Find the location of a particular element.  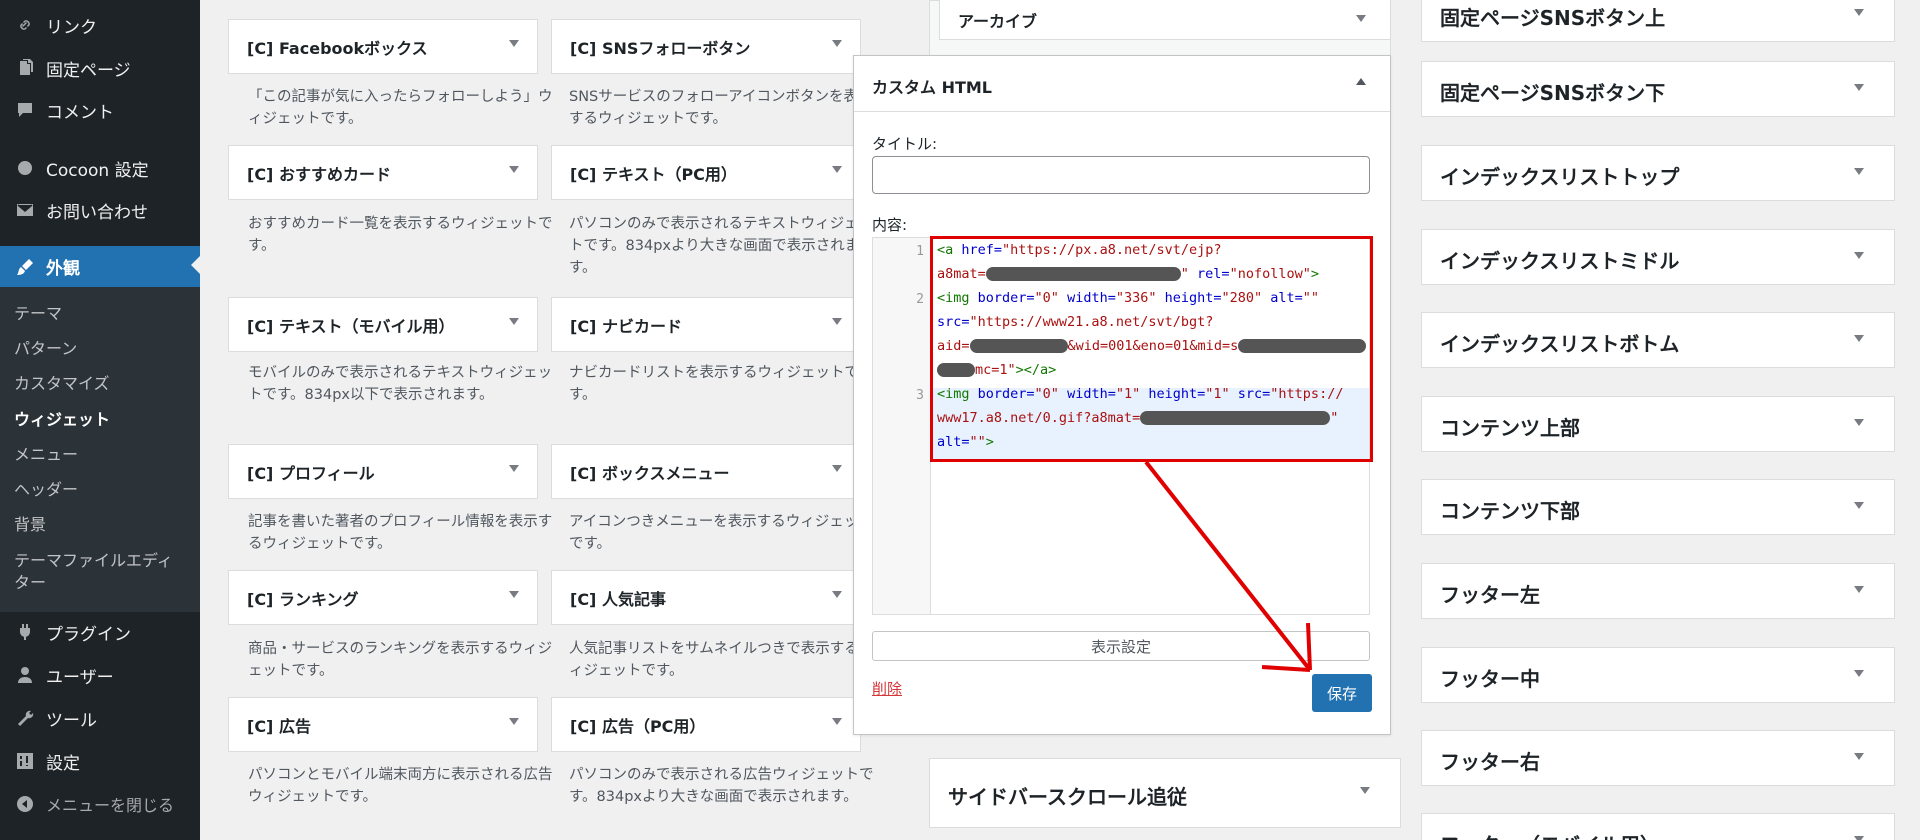

area-page-sns-top: 固定ページSNSボタン上 is located at coordinates (1658, 21).